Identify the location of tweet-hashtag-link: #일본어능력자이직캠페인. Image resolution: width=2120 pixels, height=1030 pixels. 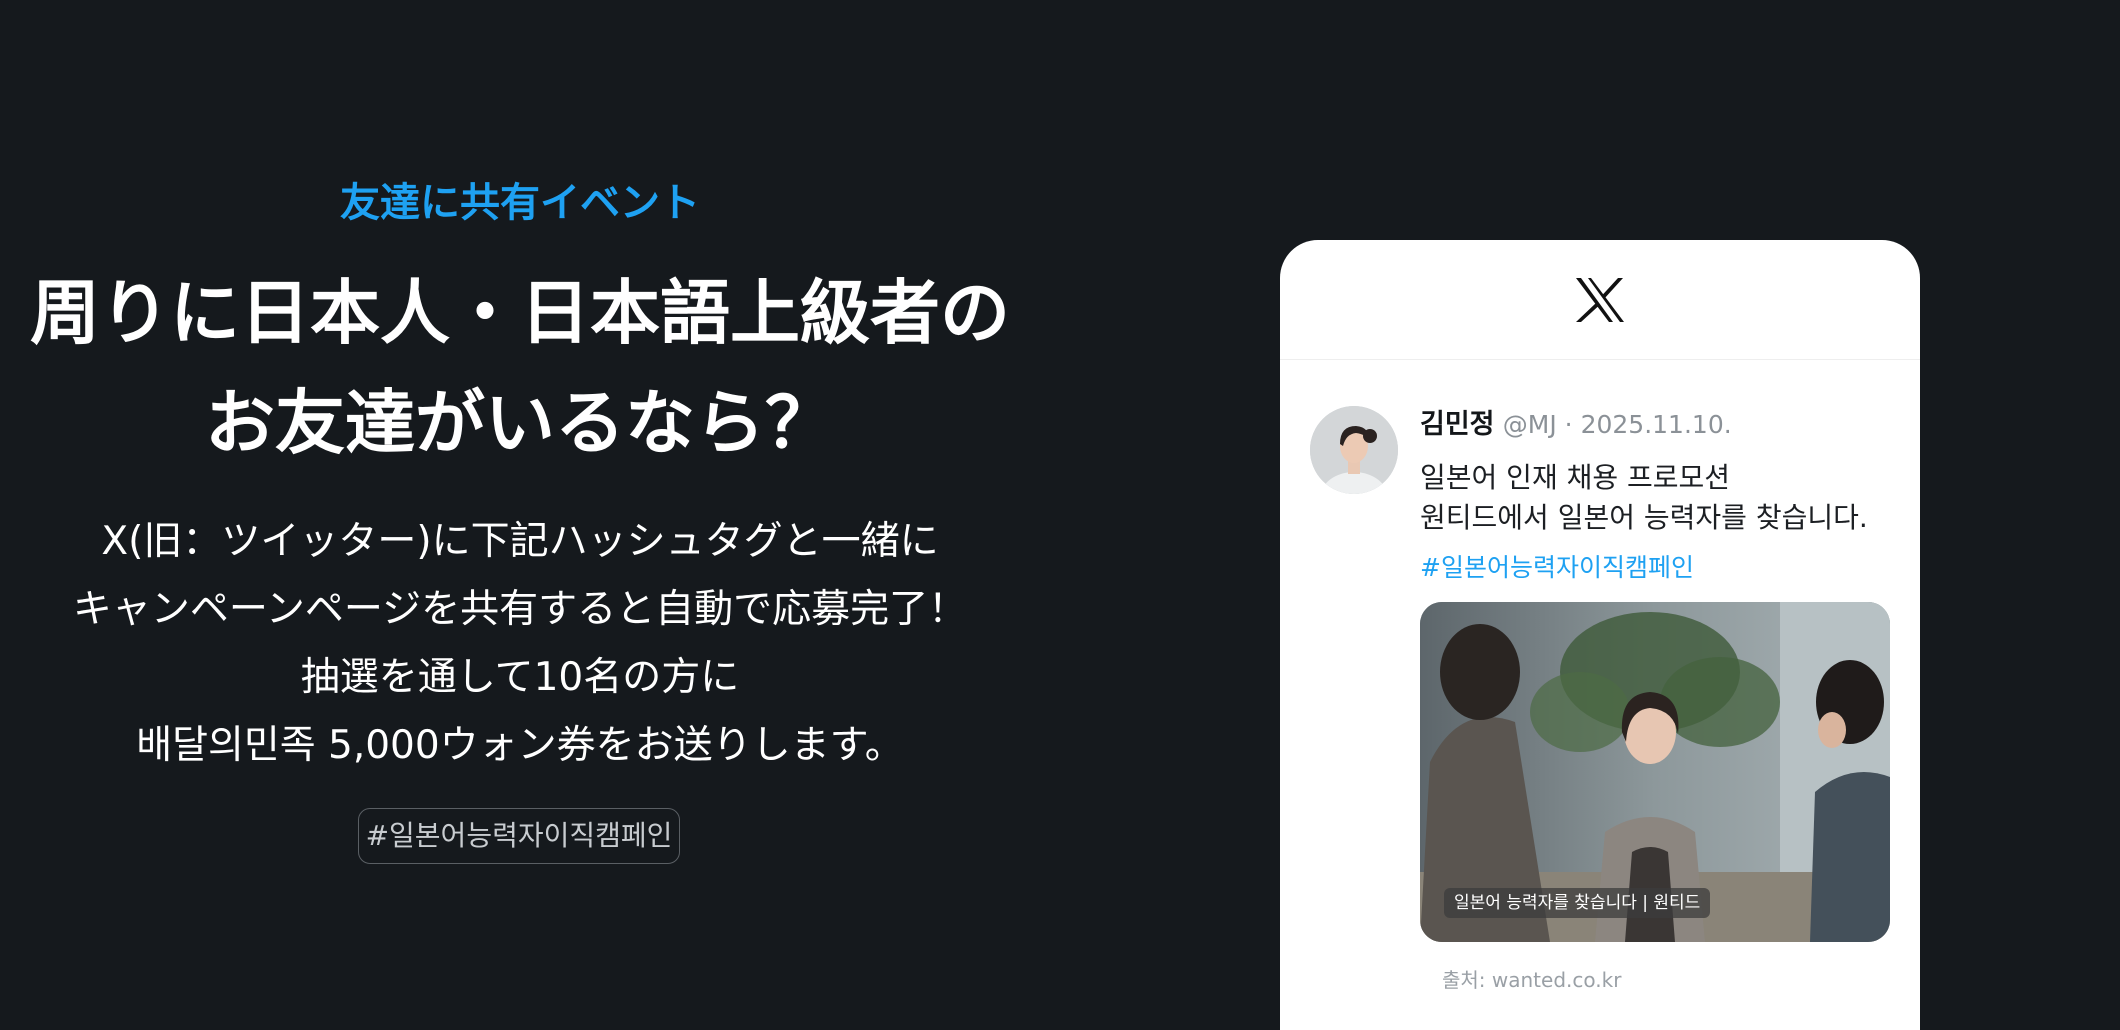
(1557, 566).